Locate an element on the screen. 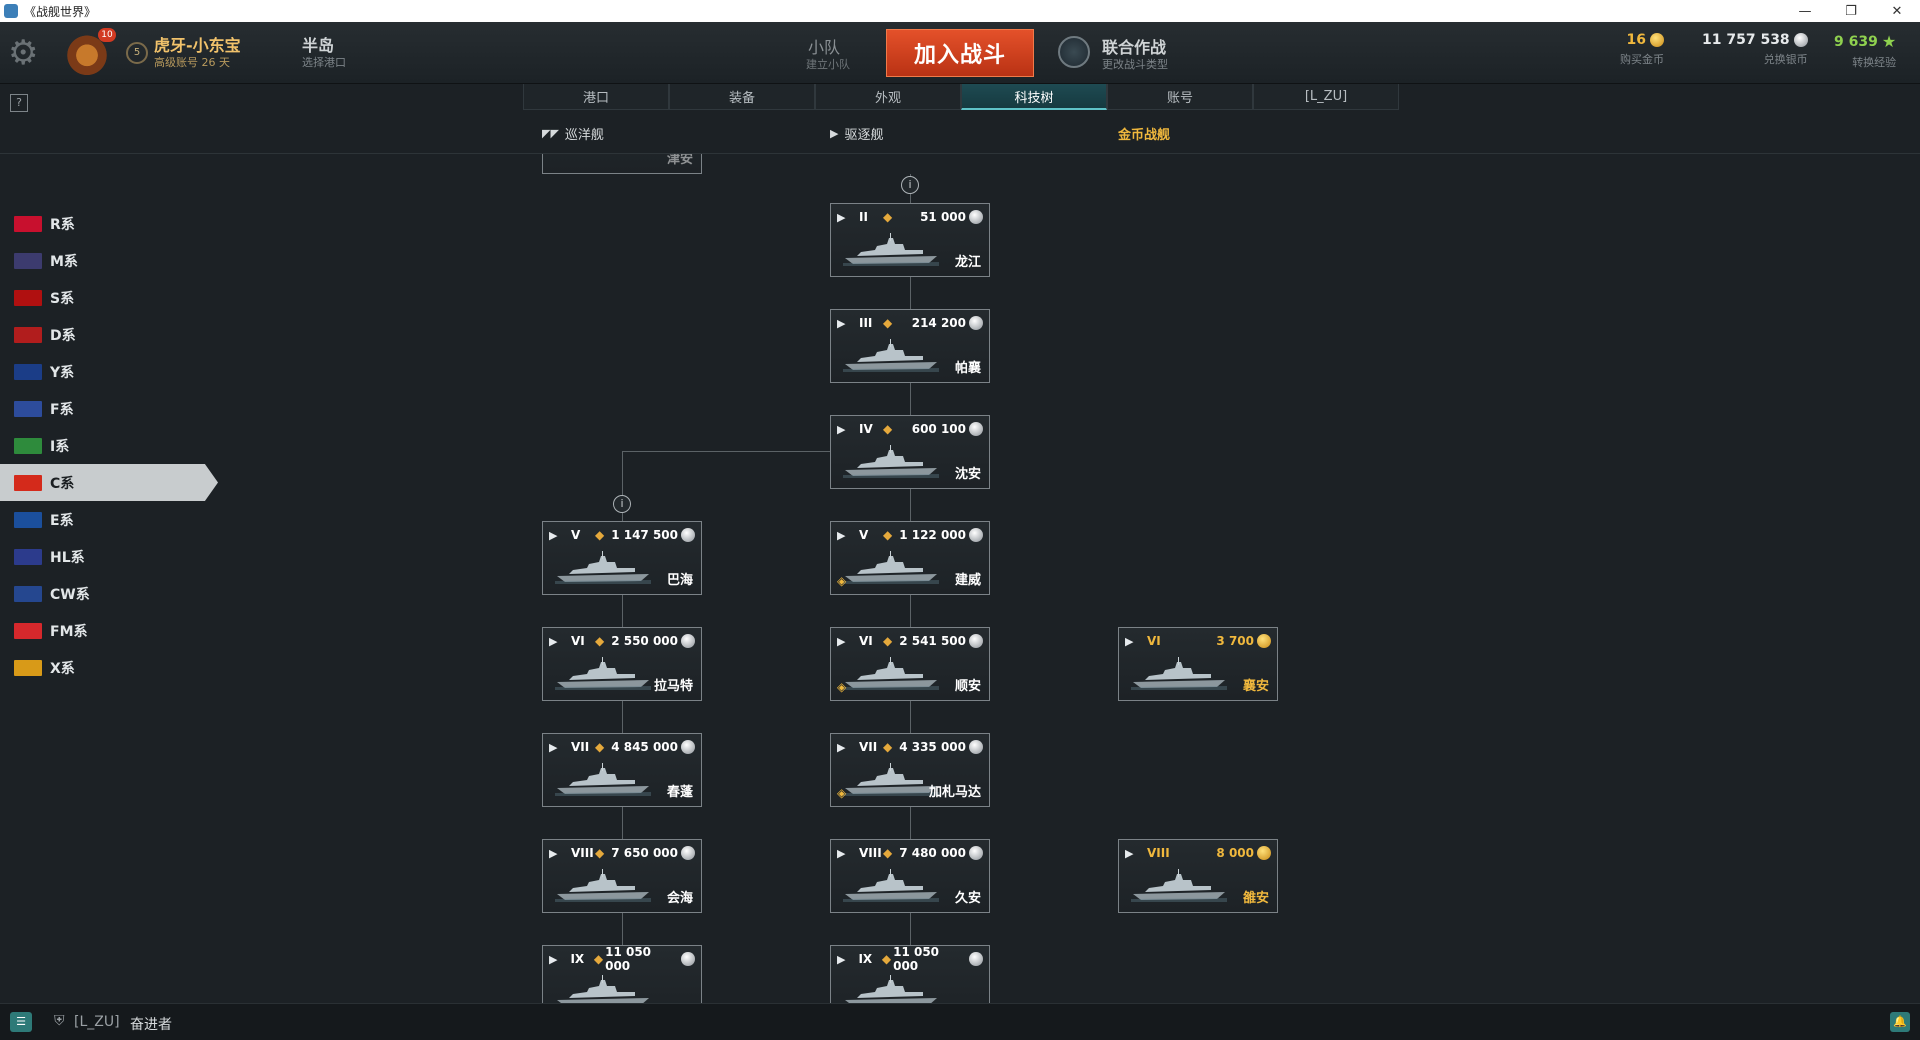 The width and height of the screenshot is (1920, 1040). gear-icon: ⚙ is located at coordinates (28, 53).